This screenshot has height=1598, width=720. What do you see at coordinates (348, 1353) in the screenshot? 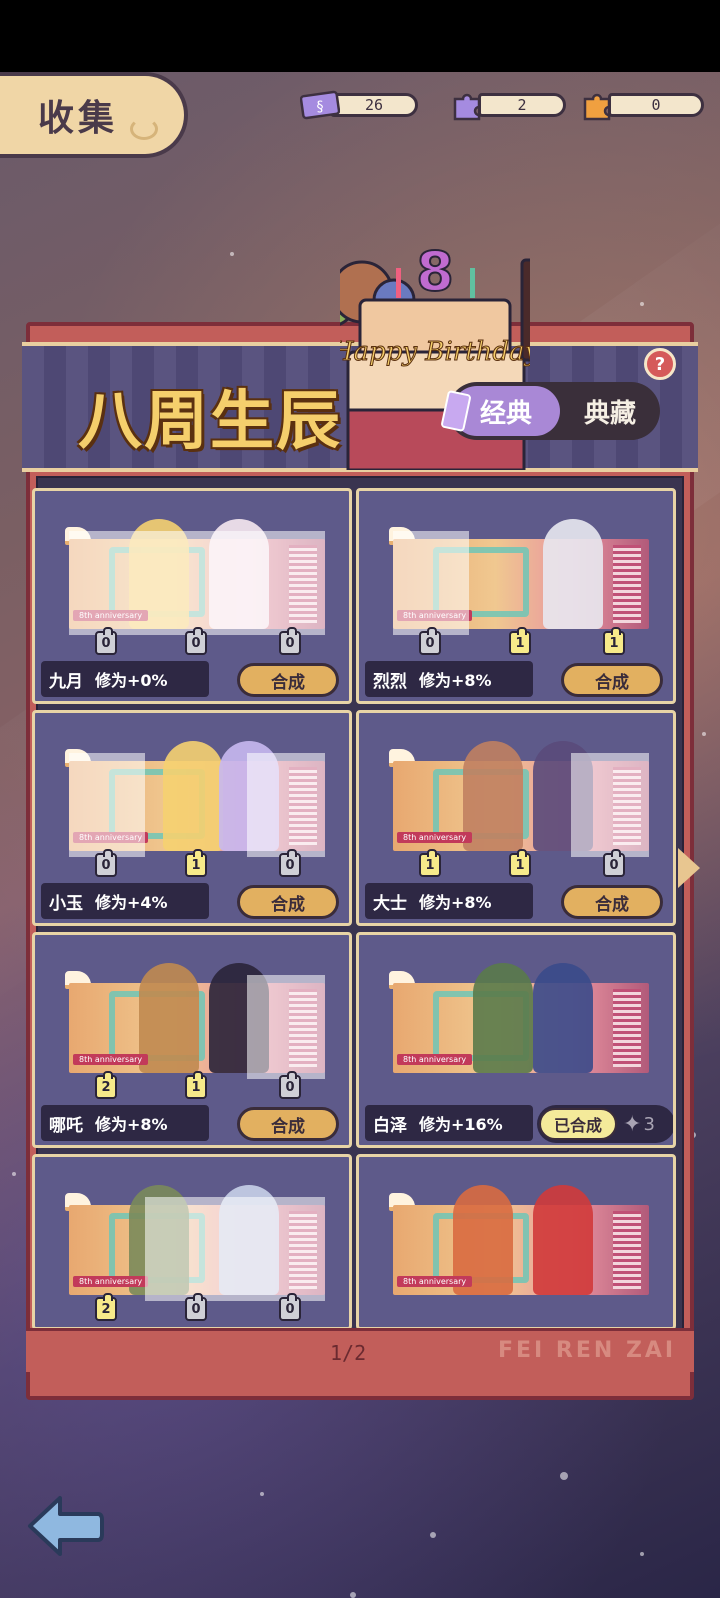
I see `page-indicator: 1/2` at bounding box center [348, 1353].